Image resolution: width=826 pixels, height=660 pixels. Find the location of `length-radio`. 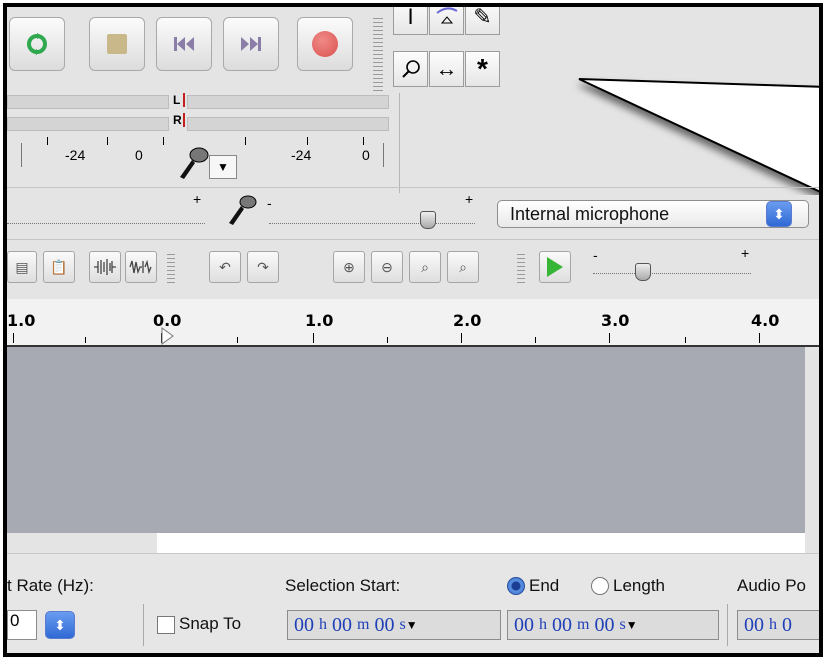

length-radio is located at coordinates (600, 586).